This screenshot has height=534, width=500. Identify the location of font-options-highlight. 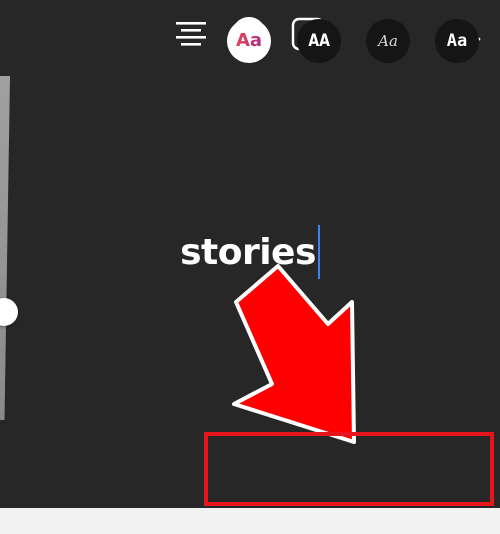
(349, 469).